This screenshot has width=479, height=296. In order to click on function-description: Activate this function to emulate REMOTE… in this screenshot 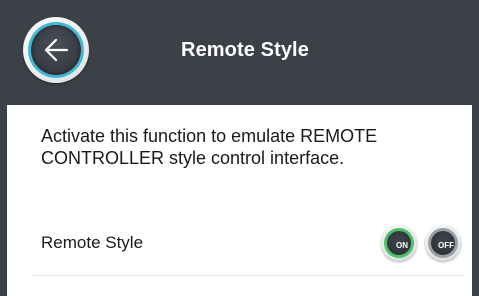, I will do `click(209, 147)`.